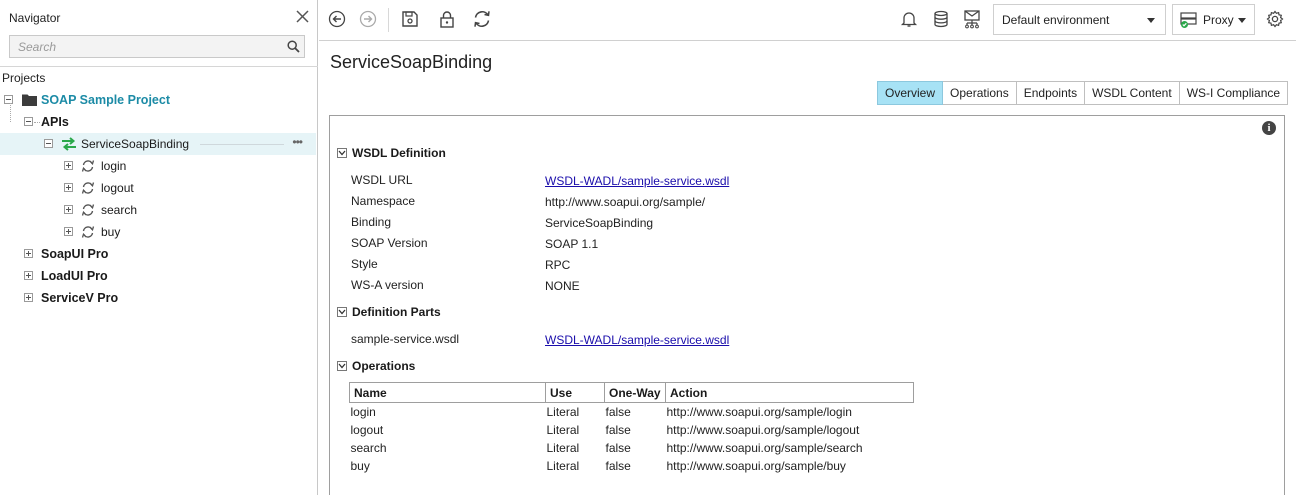  I want to click on proxy-button: Proxy, so click(1213, 19).